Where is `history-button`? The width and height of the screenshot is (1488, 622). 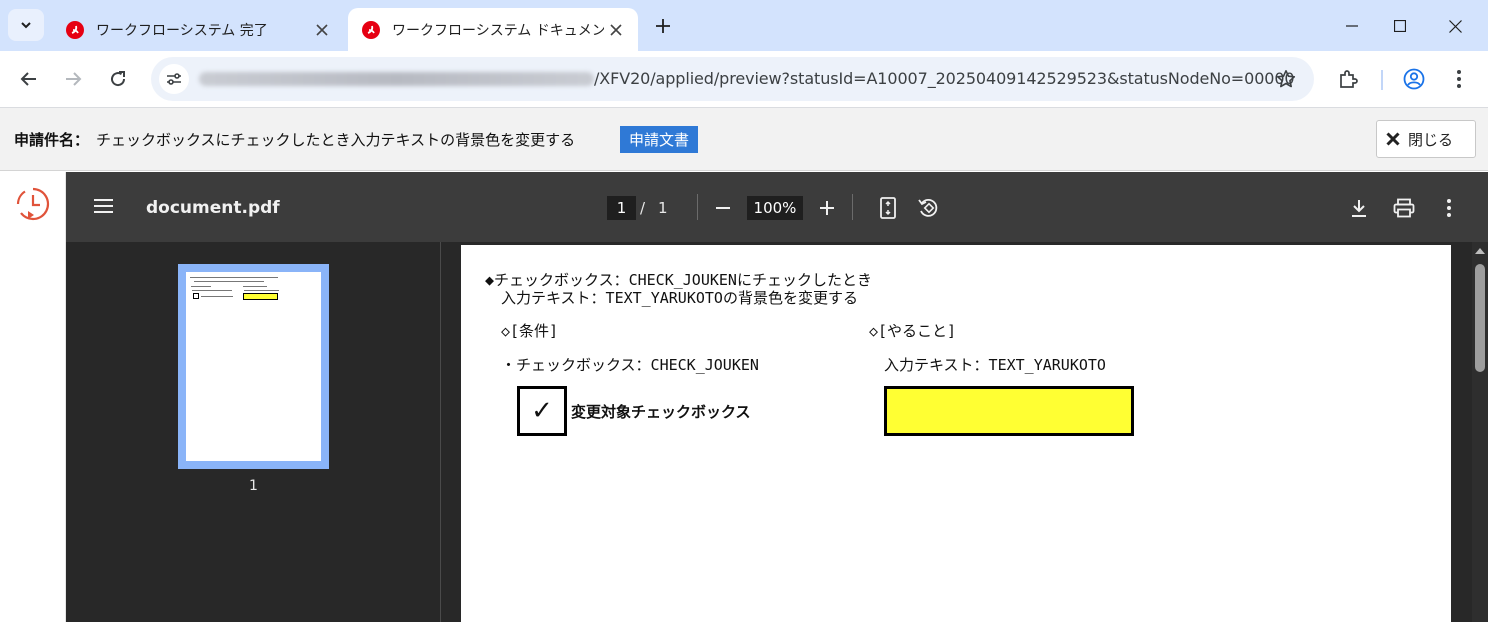
history-button is located at coordinates (33, 205).